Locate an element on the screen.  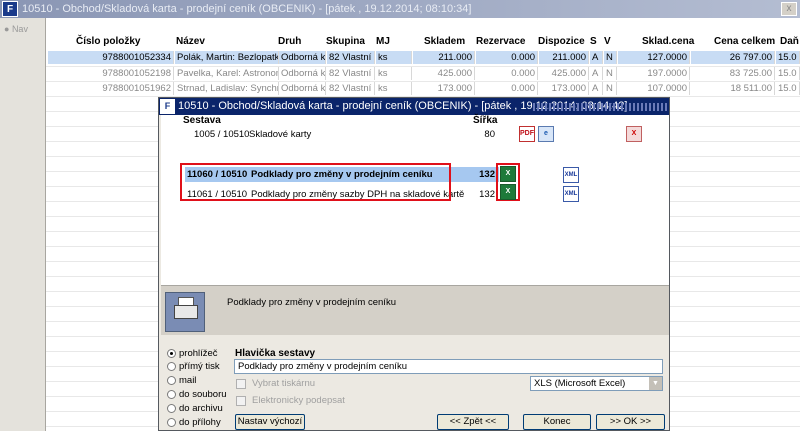
cell-cena: 127.0000 is located at coordinates (654, 57).